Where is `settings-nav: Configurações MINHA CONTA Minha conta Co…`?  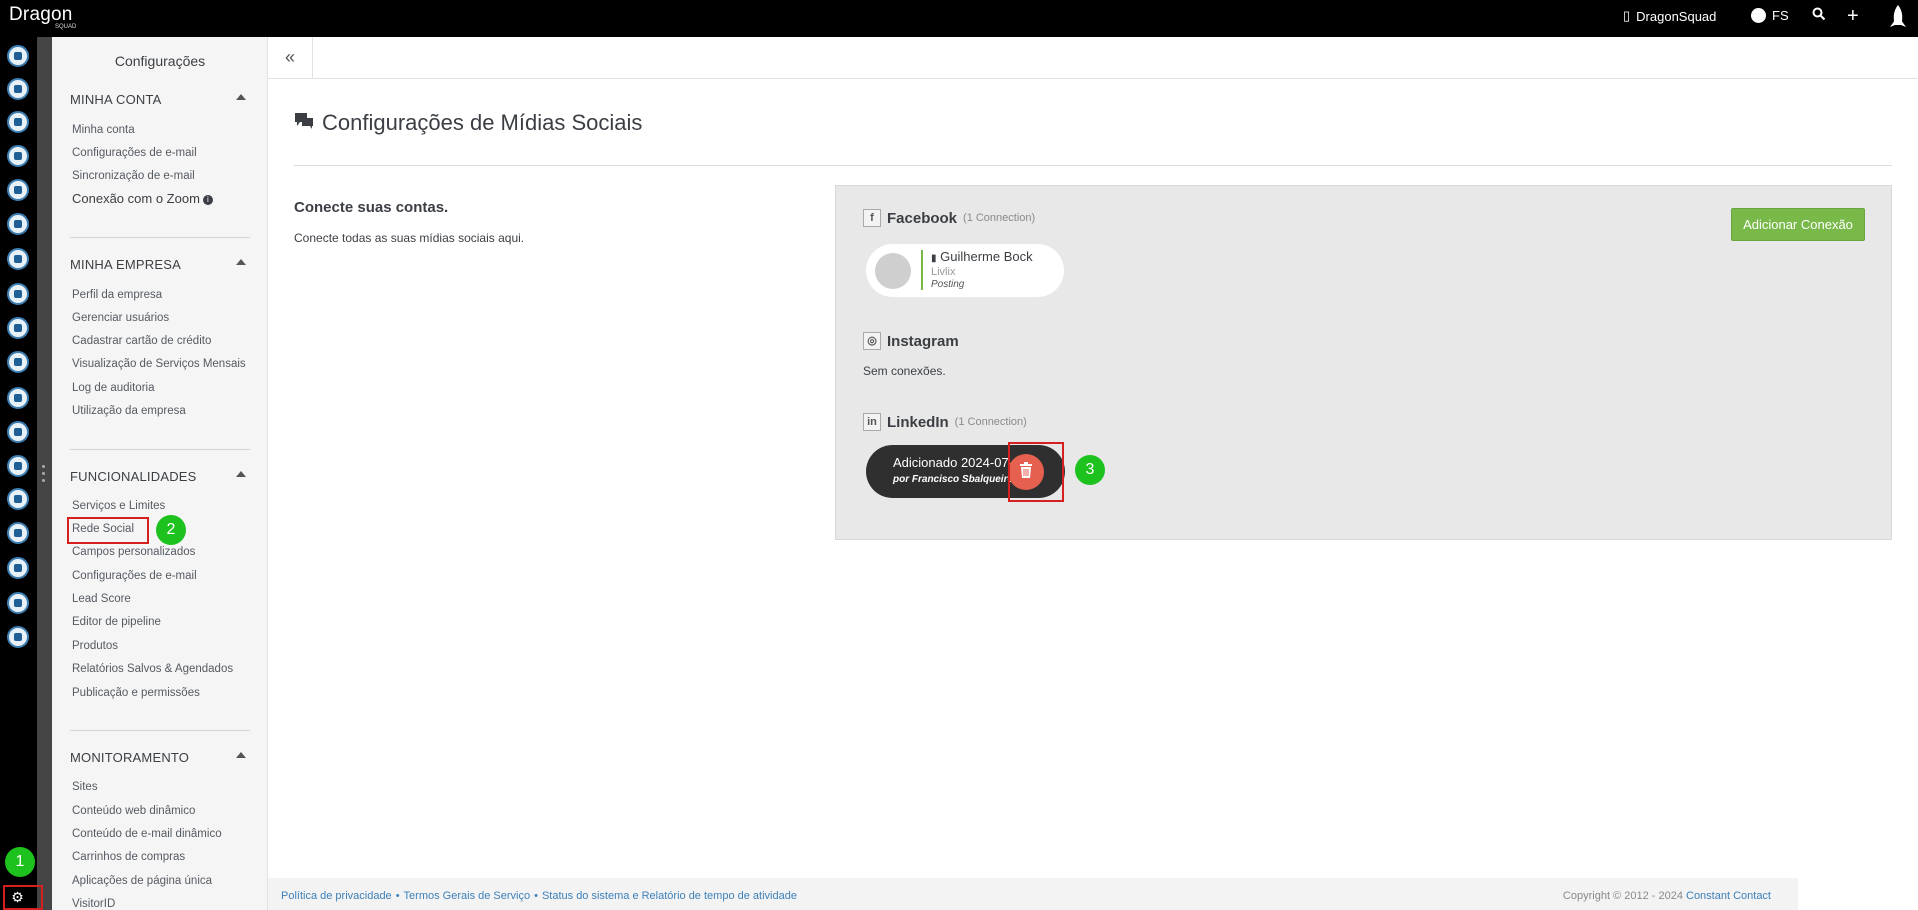 settings-nav: Configurações MINHA CONTA Minha conta Co… is located at coordinates (160, 473).